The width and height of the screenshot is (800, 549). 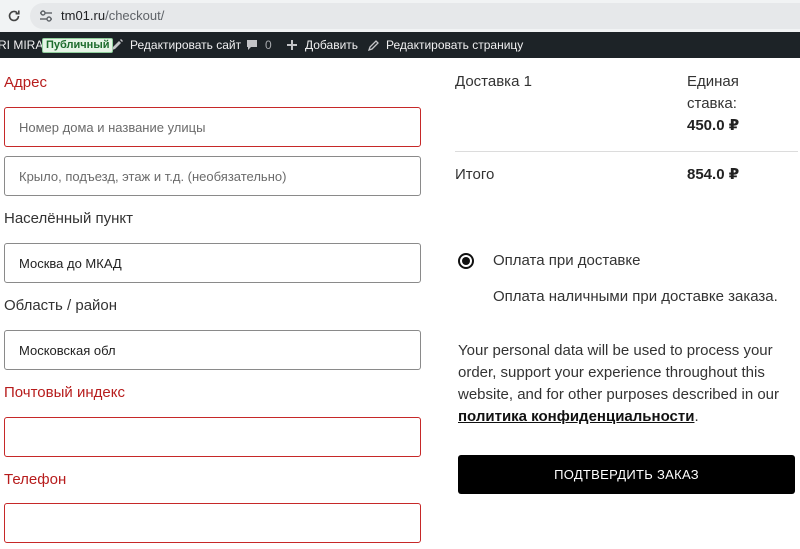 I want to click on pencil-icon, so click(x=373, y=45).